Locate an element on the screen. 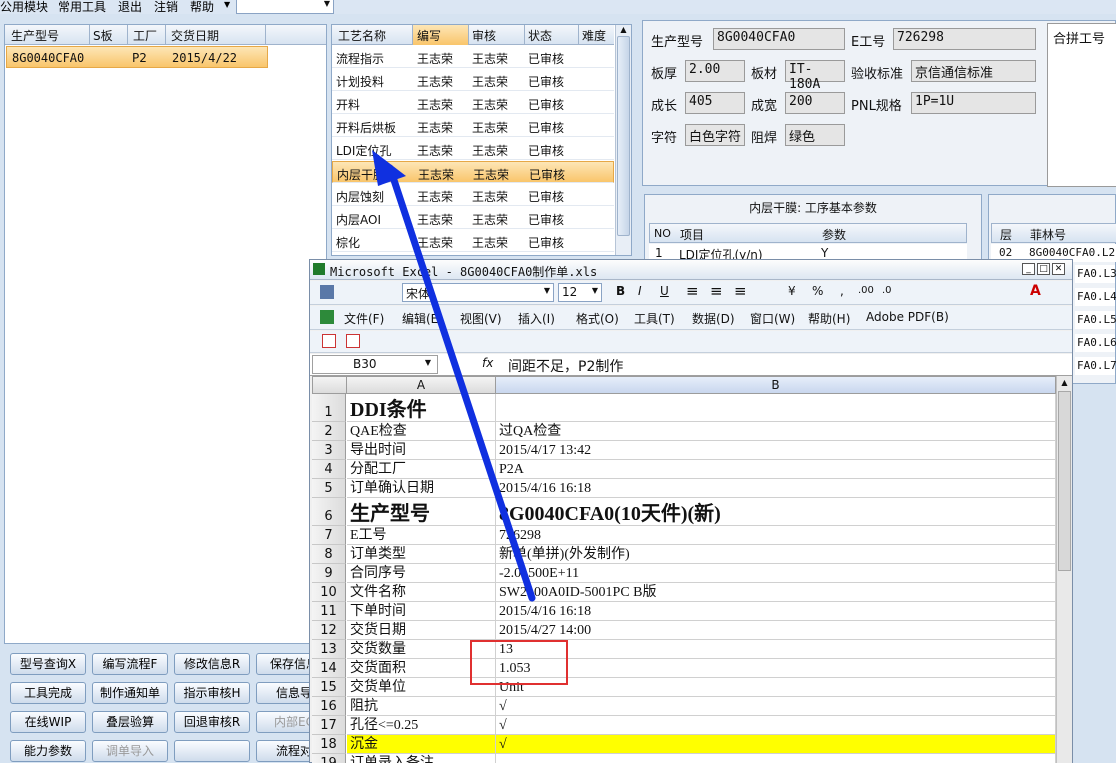 This screenshot has height=763, width=1116. arrow-head is located at coordinates (389, 168).